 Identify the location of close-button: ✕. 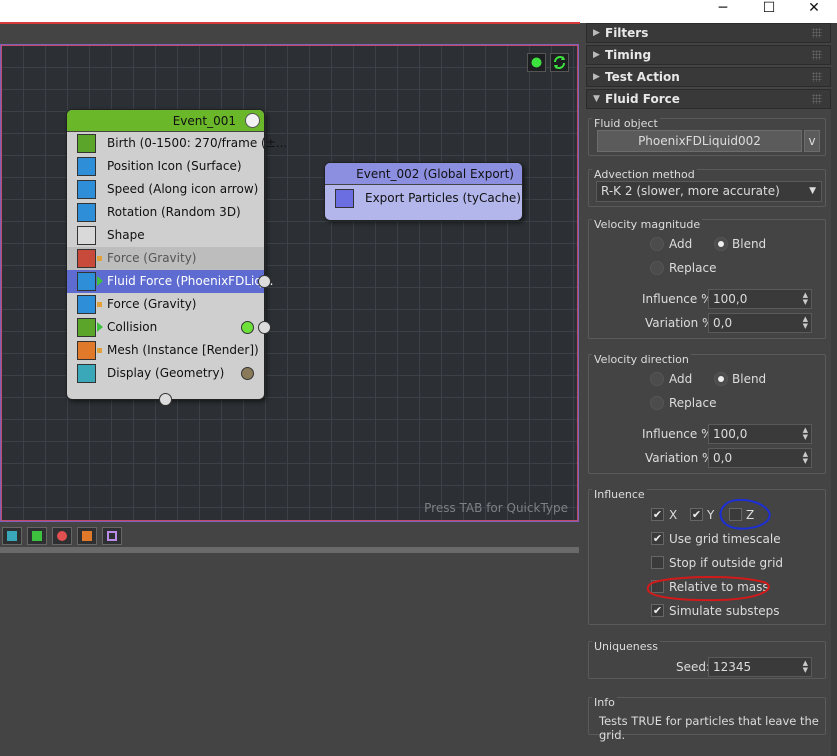
(814, 11).